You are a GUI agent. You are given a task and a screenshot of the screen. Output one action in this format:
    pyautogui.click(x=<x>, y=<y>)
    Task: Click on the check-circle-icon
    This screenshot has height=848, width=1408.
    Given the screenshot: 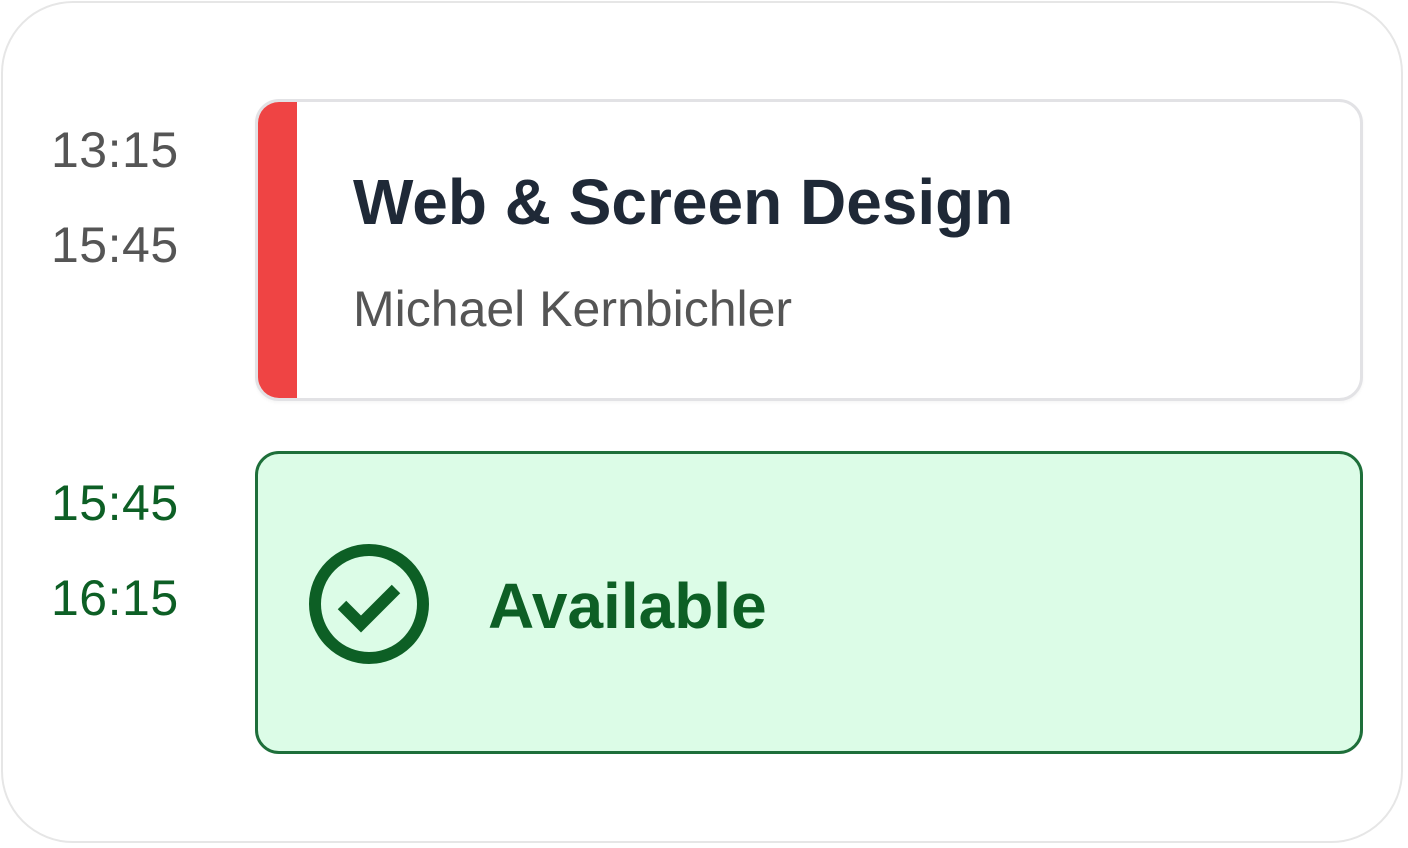 What is the action you would take?
    pyautogui.click(x=369, y=604)
    